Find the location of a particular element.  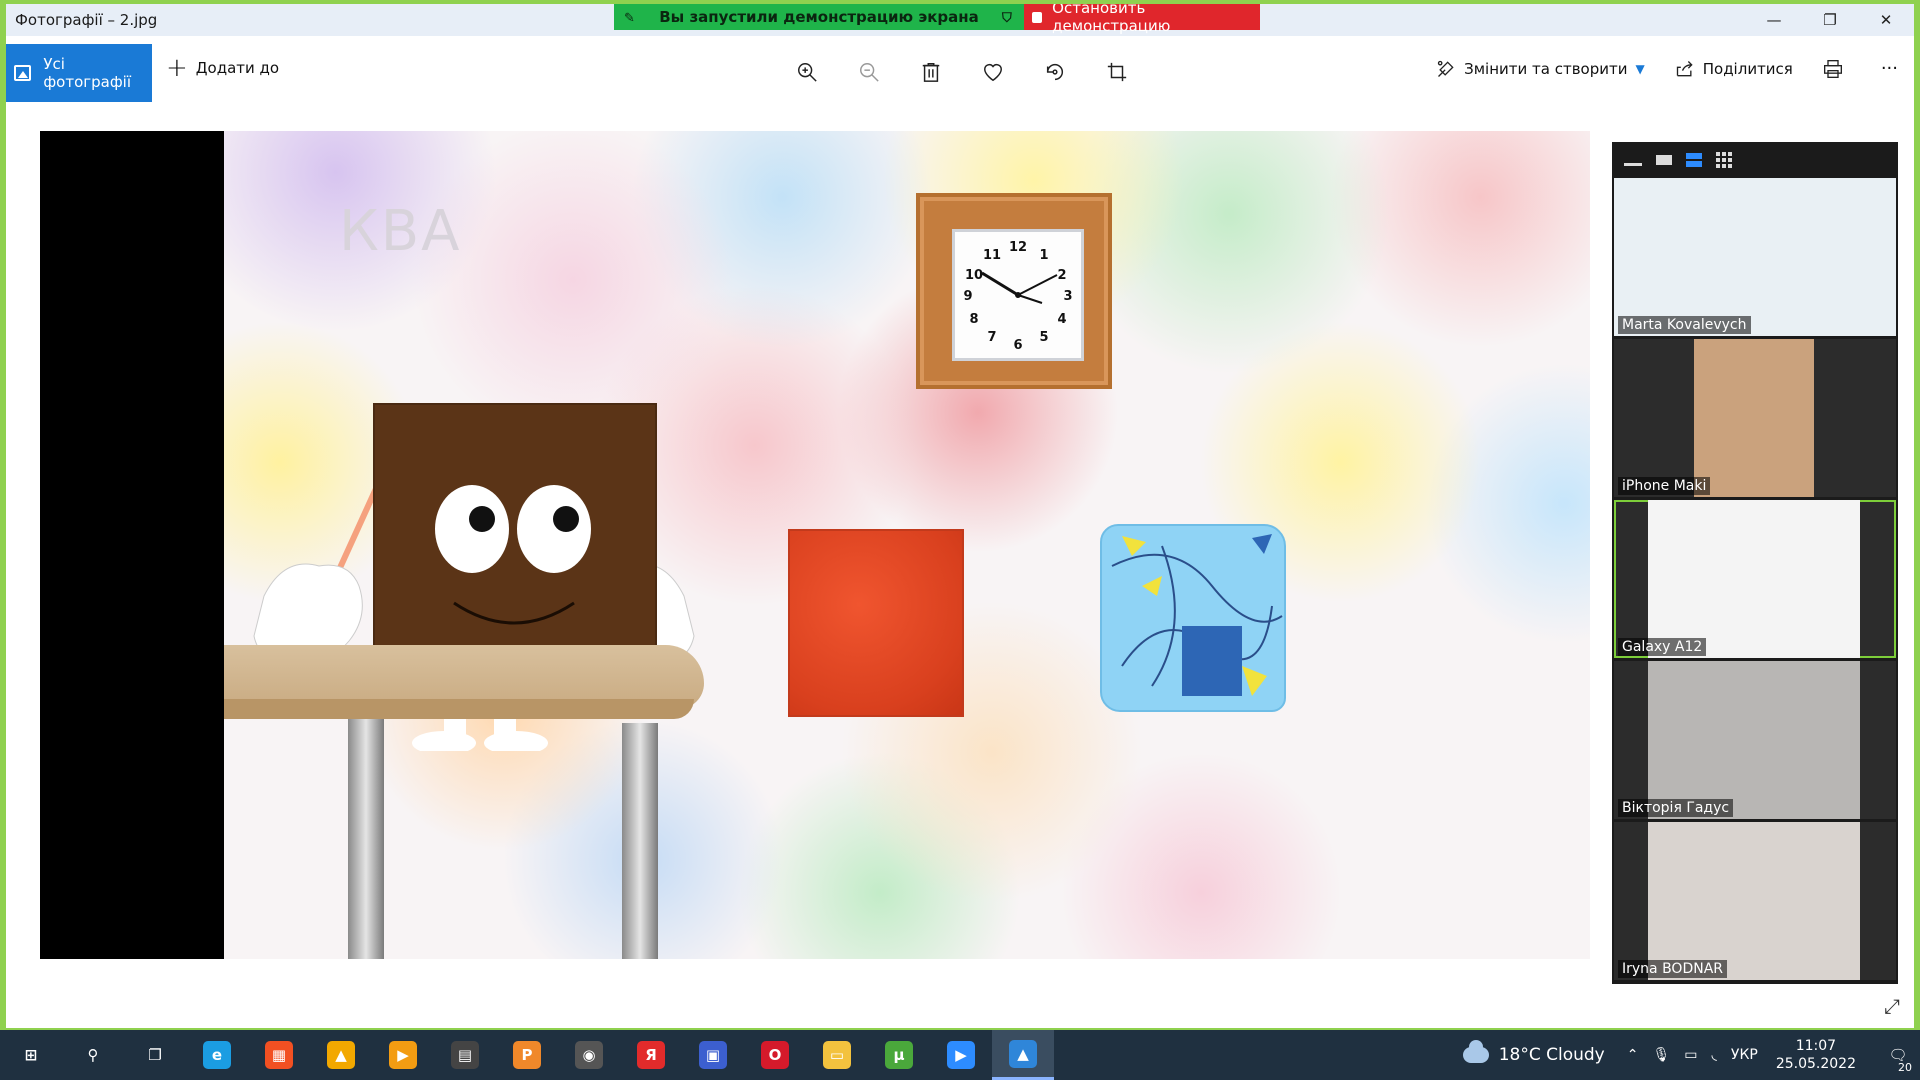

store-icon: ▦ is located at coordinates (279, 1055).